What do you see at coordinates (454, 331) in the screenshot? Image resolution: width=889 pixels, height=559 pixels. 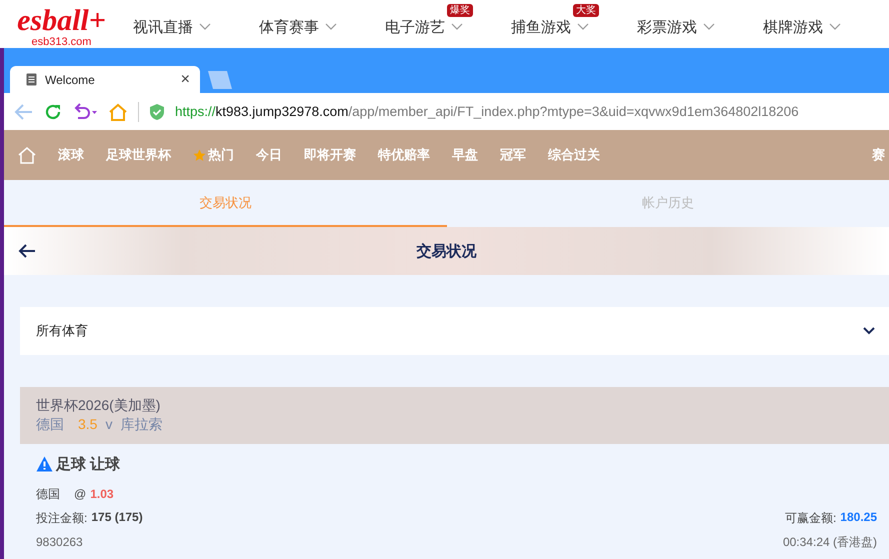 I see `sport-select: 所有体育` at bounding box center [454, 331].